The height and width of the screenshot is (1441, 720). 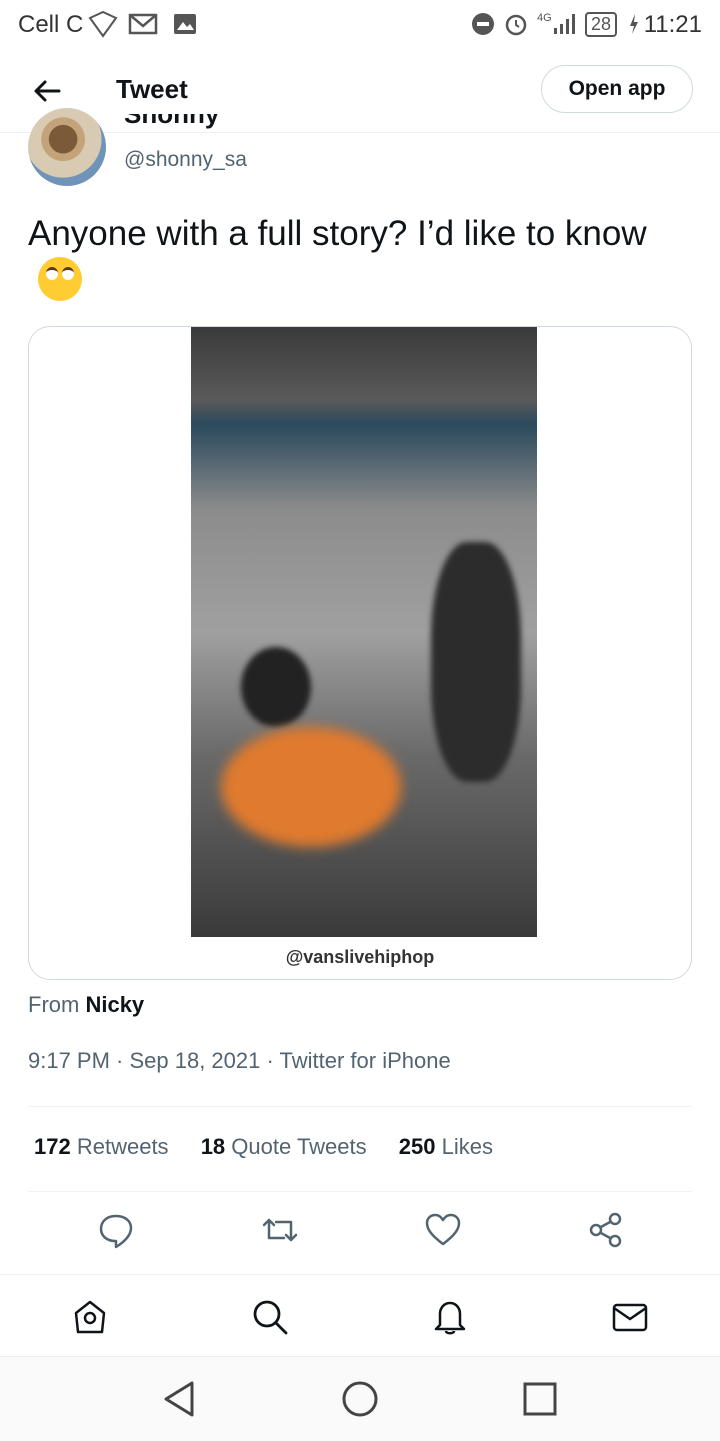 What do you see at coordinates (311, 787) in the screenshot?
I see `video-orange-blur` at bounding box center [311, 787].